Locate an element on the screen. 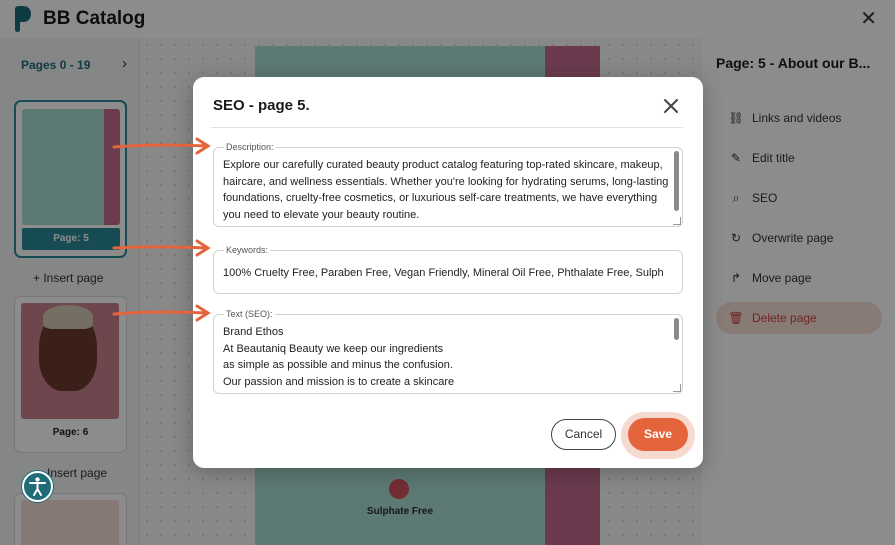 This screenshot has width=895, height=545. text-seo-label: Text (SEO): is located at coordinates (249, 314).